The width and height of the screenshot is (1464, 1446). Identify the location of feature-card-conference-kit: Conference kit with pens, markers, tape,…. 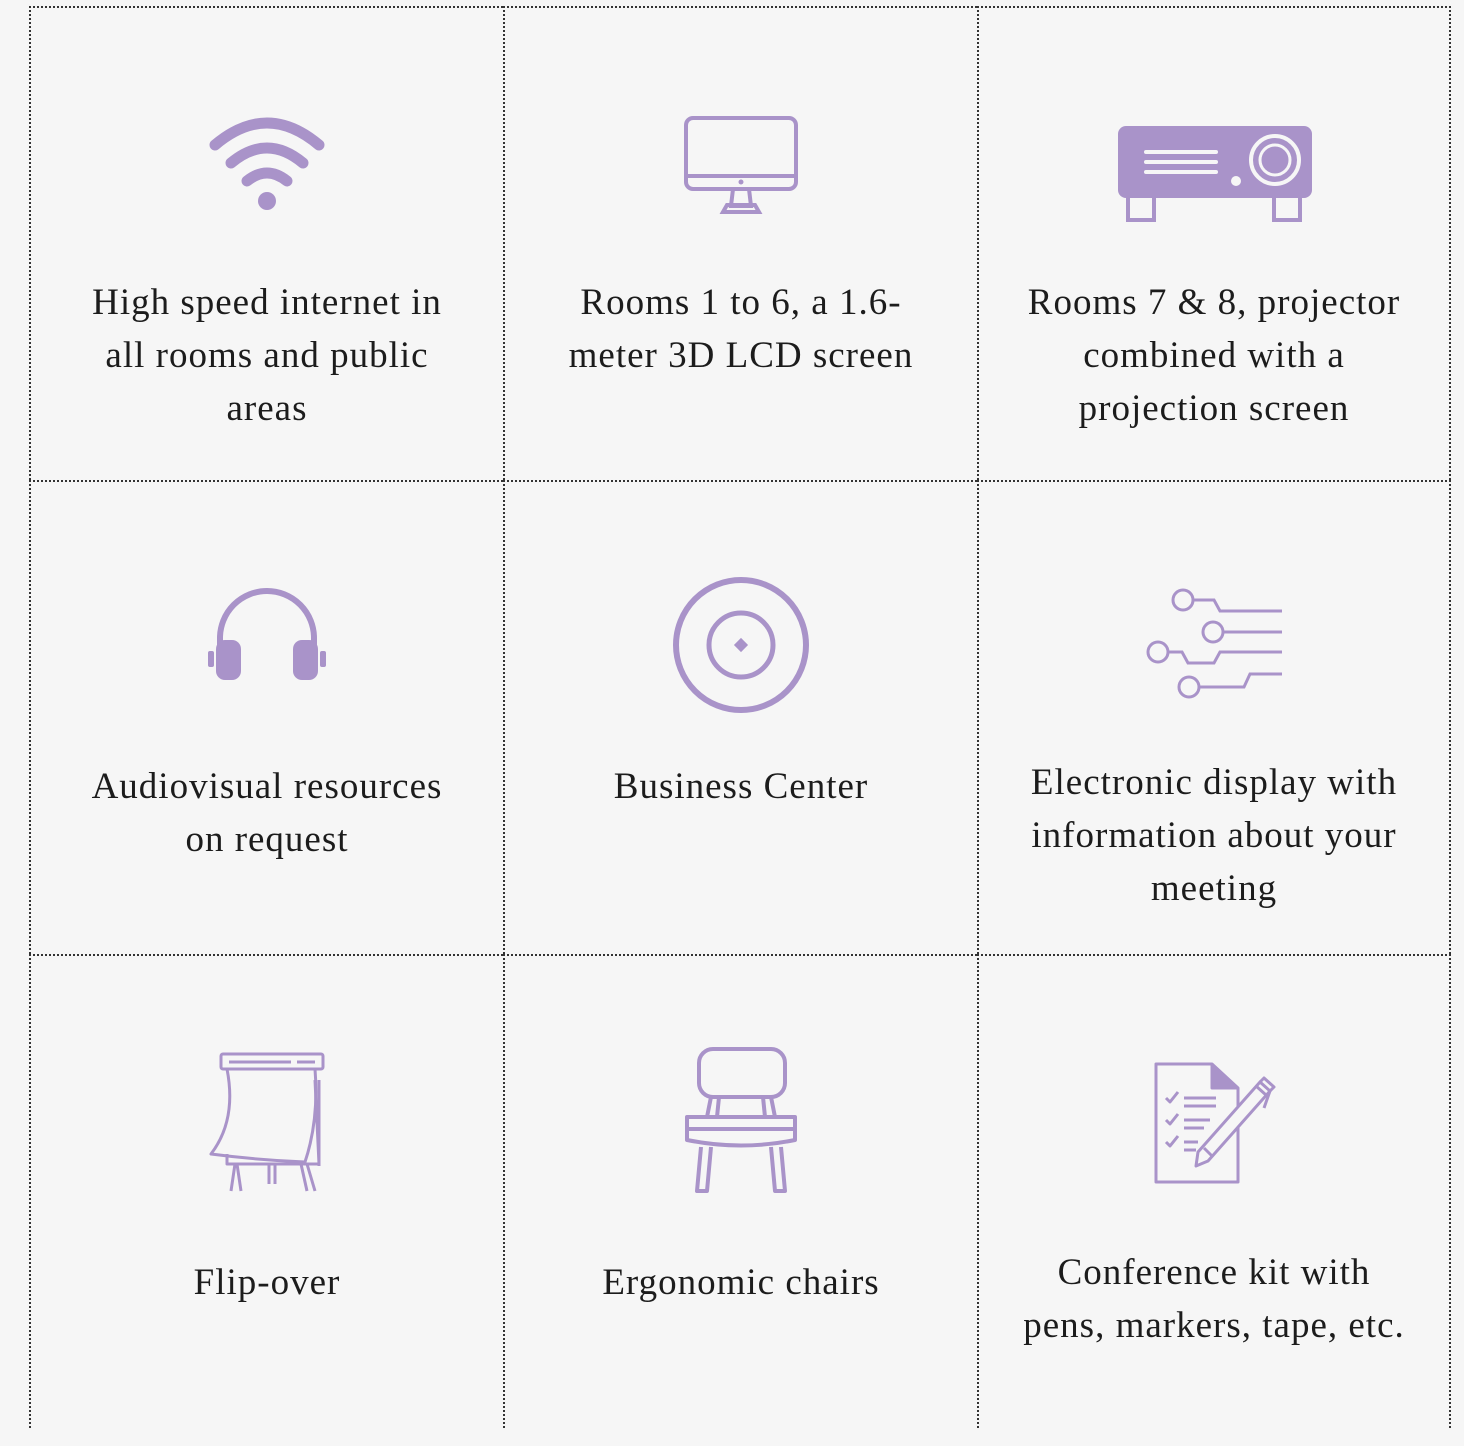
(1214, 1191).